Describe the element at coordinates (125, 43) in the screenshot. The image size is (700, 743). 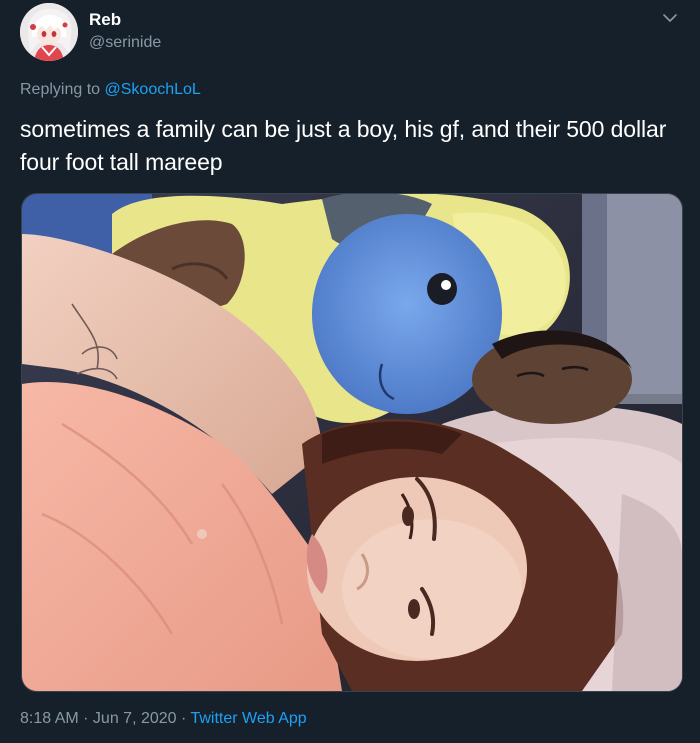
I see `user-handle: @serinide` at that location.